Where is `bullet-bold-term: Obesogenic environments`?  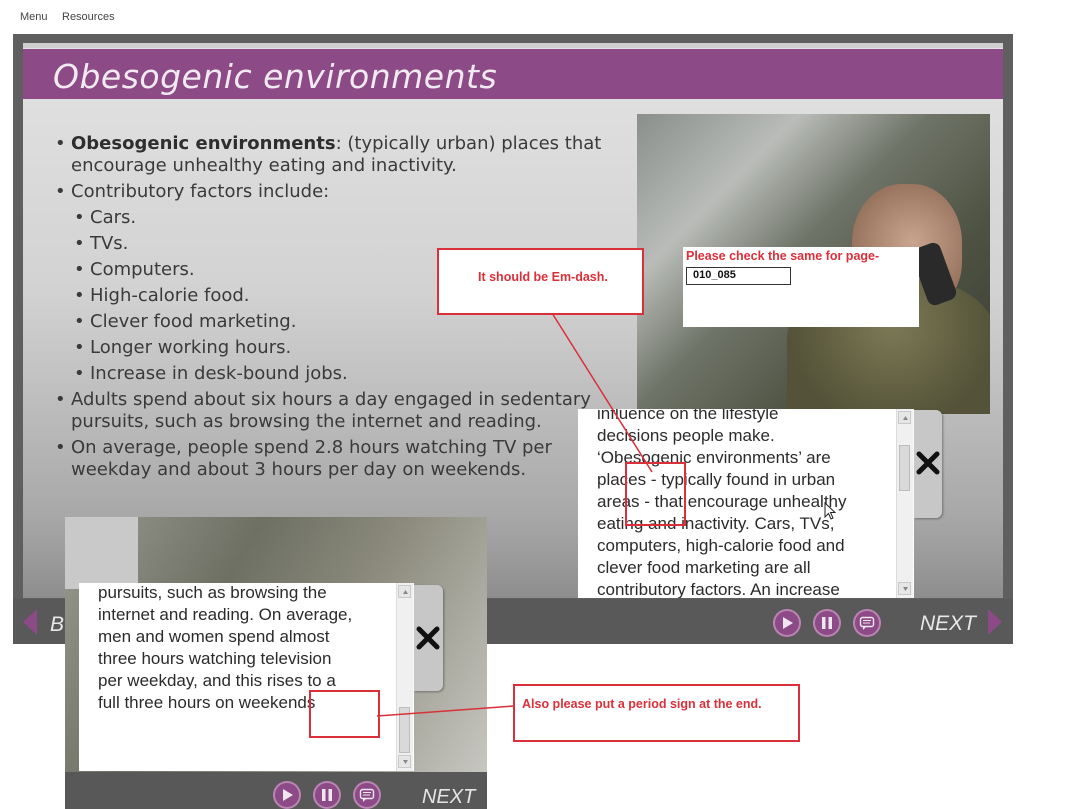 bullet-bold-term: Obesogenic environments is located at coordinates (203, 143).